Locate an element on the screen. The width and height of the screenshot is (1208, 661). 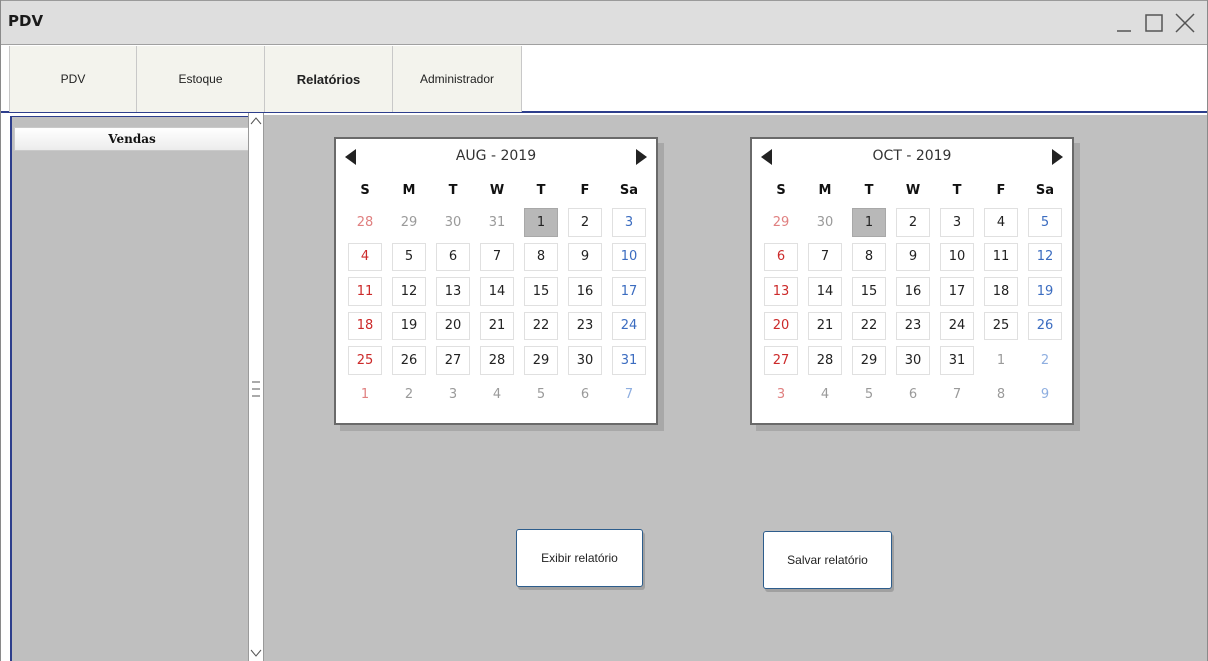
tab-administrador: Administrador is located at coordinates (457, 79).